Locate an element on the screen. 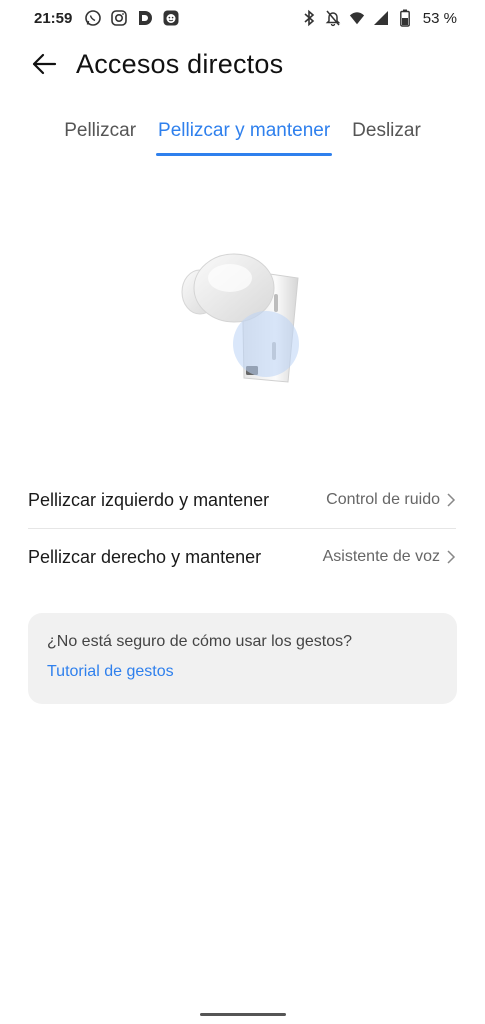  instagram-icon is located at coordinates (119, 18).